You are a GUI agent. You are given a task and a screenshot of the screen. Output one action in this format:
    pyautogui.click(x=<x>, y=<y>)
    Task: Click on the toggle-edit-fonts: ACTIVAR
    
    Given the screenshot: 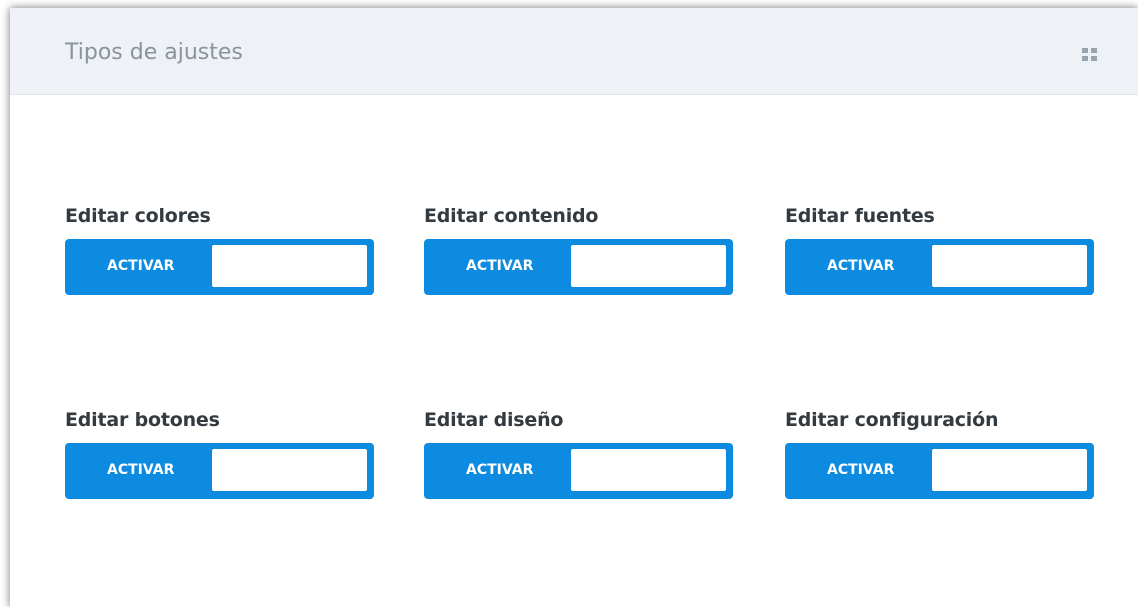 What is the action you would take?
    pyautogui.click(x=939, y=267)
    